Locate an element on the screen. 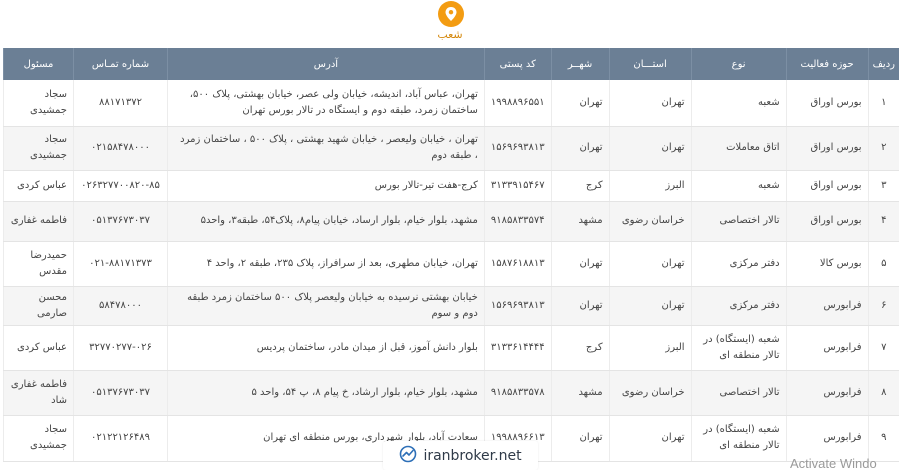  cell-phone: ۰۲۱۵۸۴۷۸۰۰۰ is located at coordinates (120, 148).